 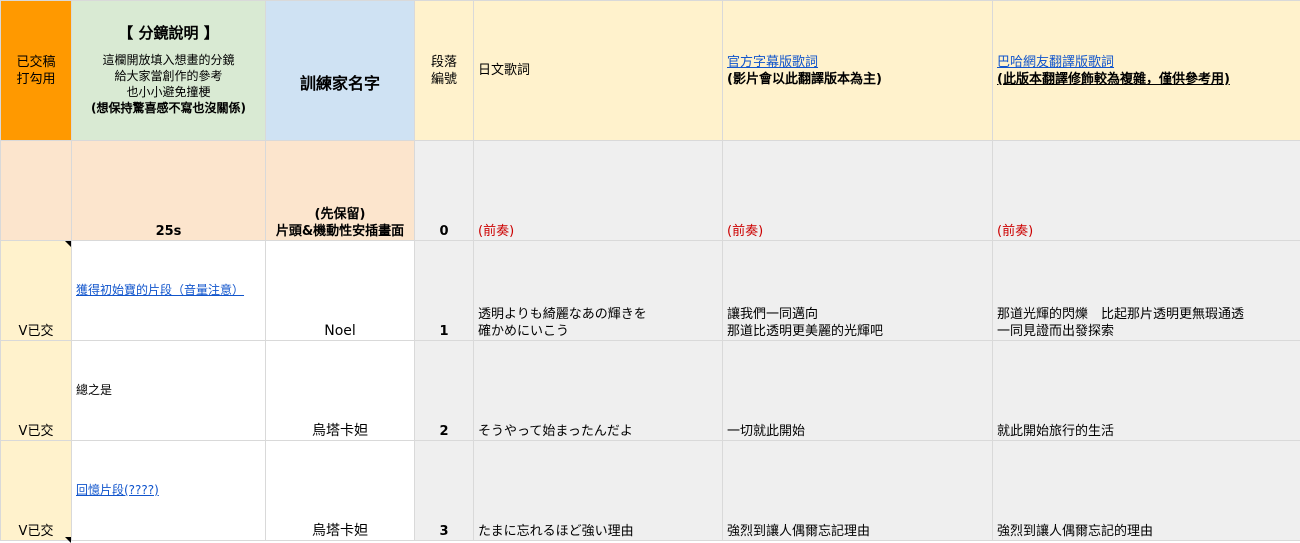 What do you see at coordinates (444, 291) in the screenshot?
I see `segment-cell: 1` at bounding box center [444, 291].